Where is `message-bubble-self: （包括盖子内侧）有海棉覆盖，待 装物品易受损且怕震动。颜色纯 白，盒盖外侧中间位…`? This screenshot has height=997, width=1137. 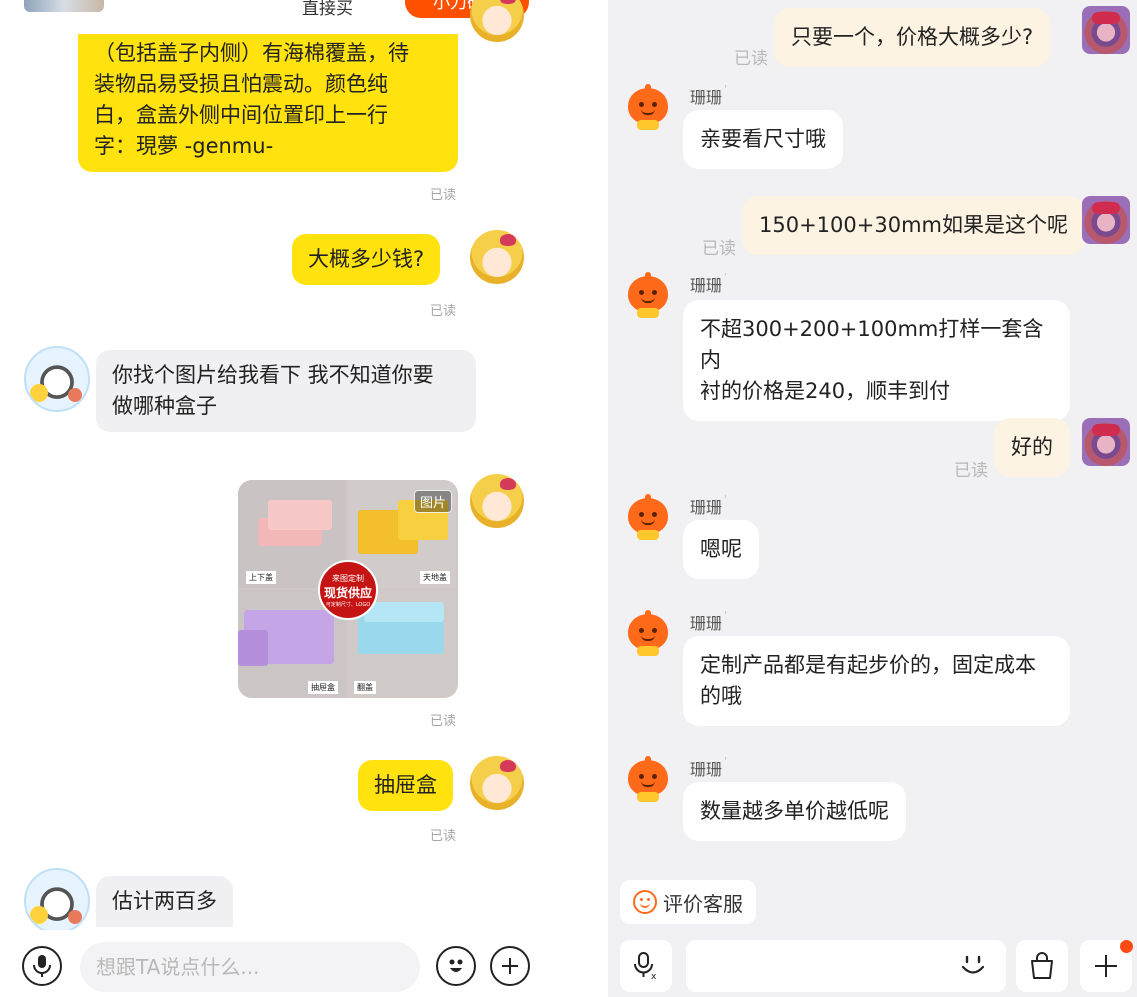
message-bubble-self: （包括盖子内侧）有海棉覆盖，待 装物品易受损且怕震动。颜色纯 白，盒盖外侧中间位… is located at coordinates (268, 103).